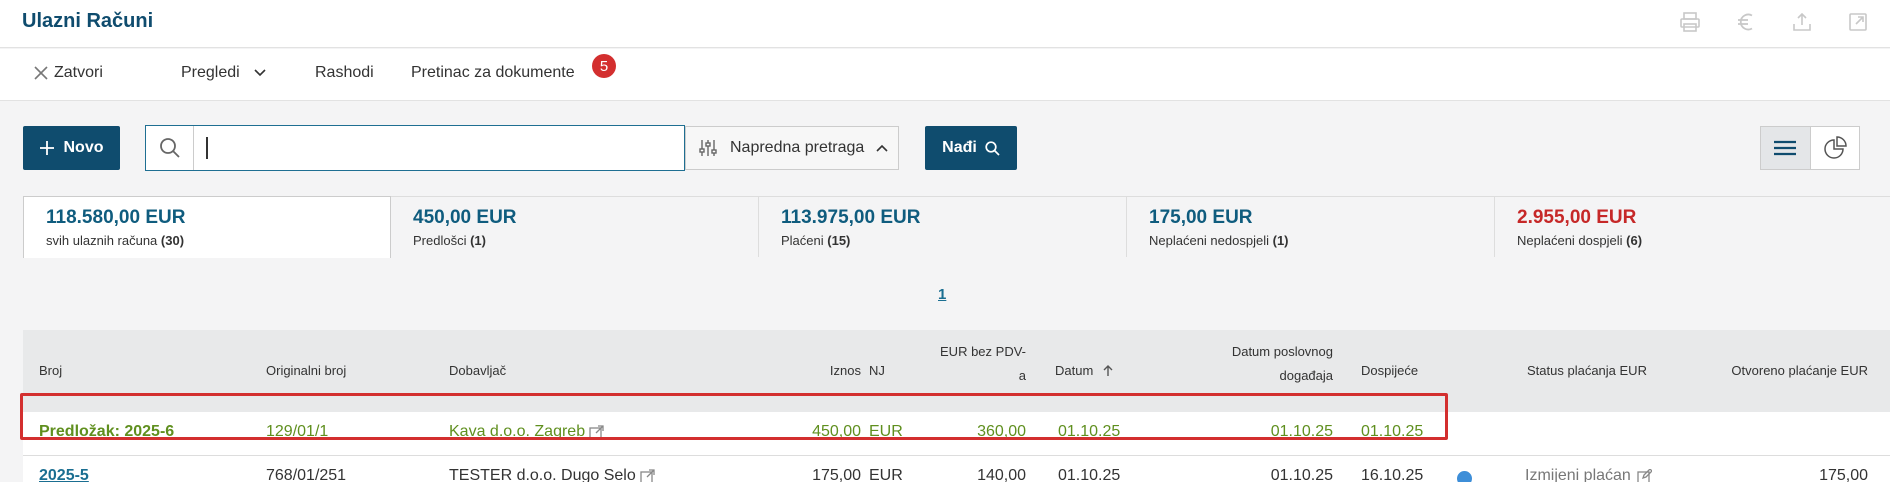 Image resolution: width=1890 pixels, height=482 pixels. What do you see at coordinates (877, 371) in the screenshot?
I see `column-header-nj: NJ` at bounding box center [877, 371].